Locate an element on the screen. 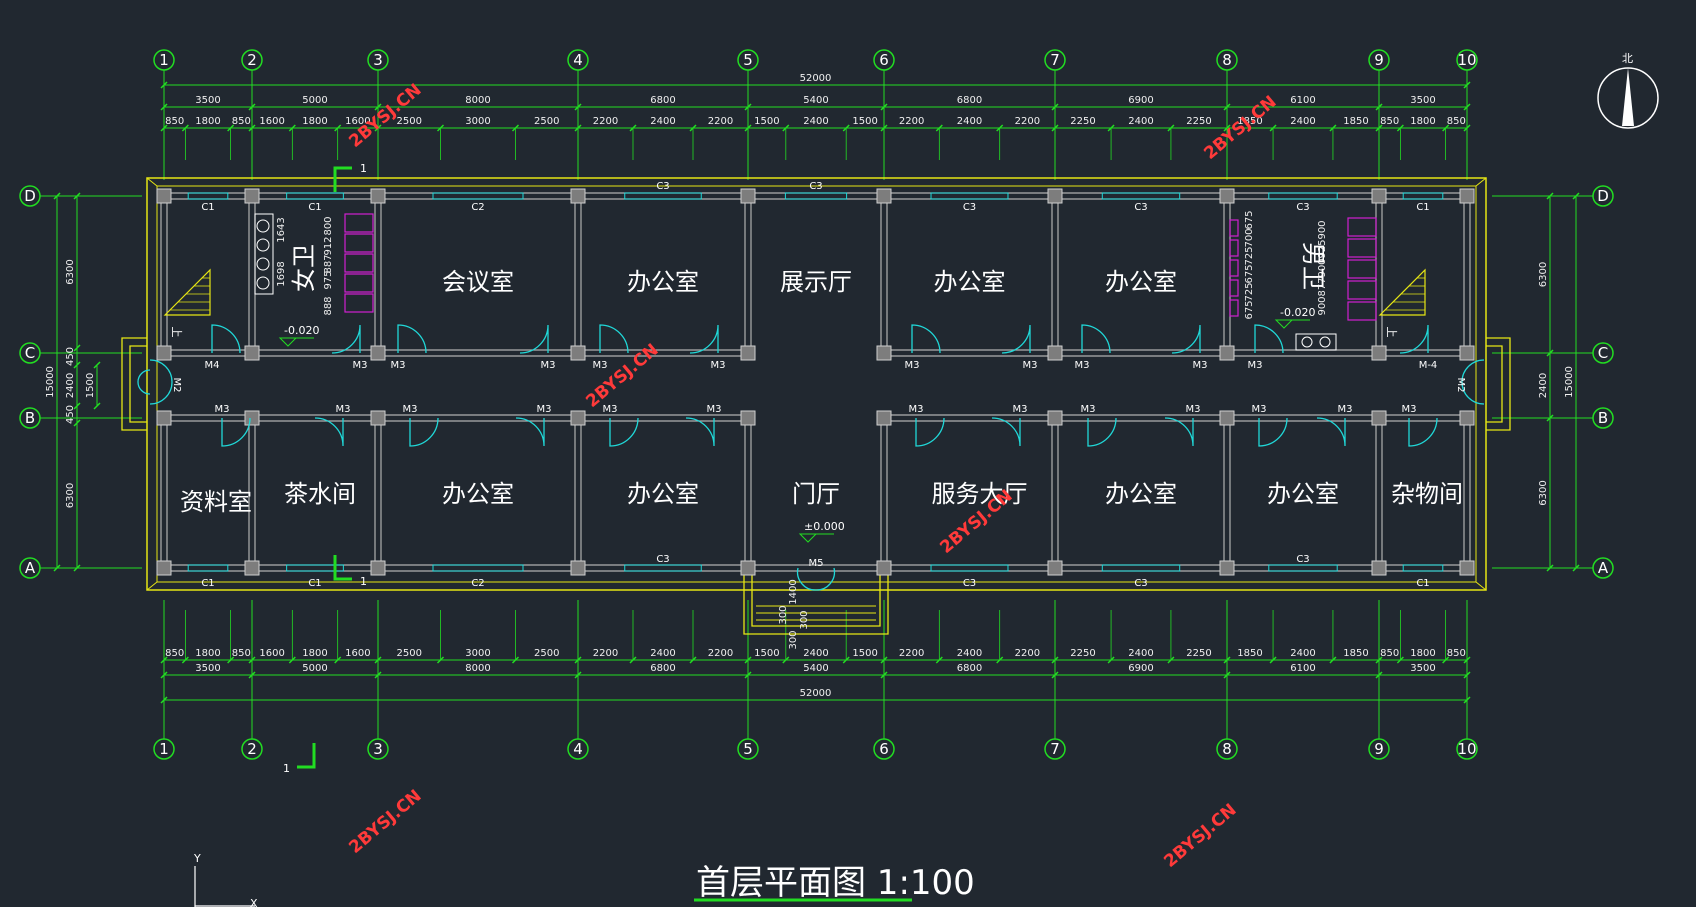 Image resolution: width=1696 pixels, height=907 pixels. axis-label-5: 5 is located at coordinates (748, 60).